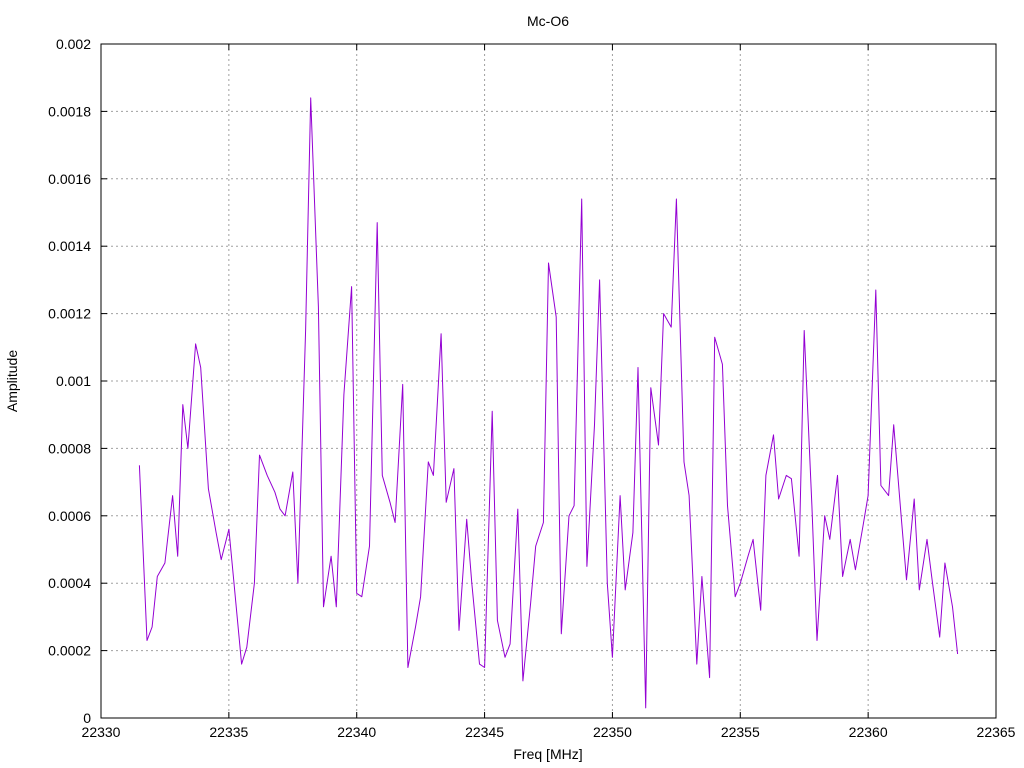  I want to click on y-tick-label: 0.0004, so click(69, 583).